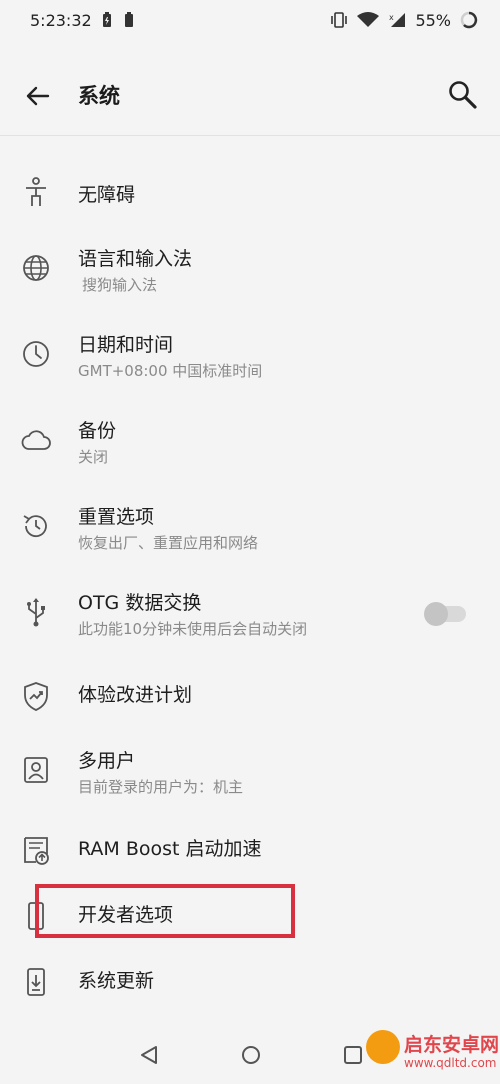 This screenshot has height=1084, width=500. Describe the element at coordinates (116, 981) in the screenshot. I see `item-label: 系统更新` at that location.